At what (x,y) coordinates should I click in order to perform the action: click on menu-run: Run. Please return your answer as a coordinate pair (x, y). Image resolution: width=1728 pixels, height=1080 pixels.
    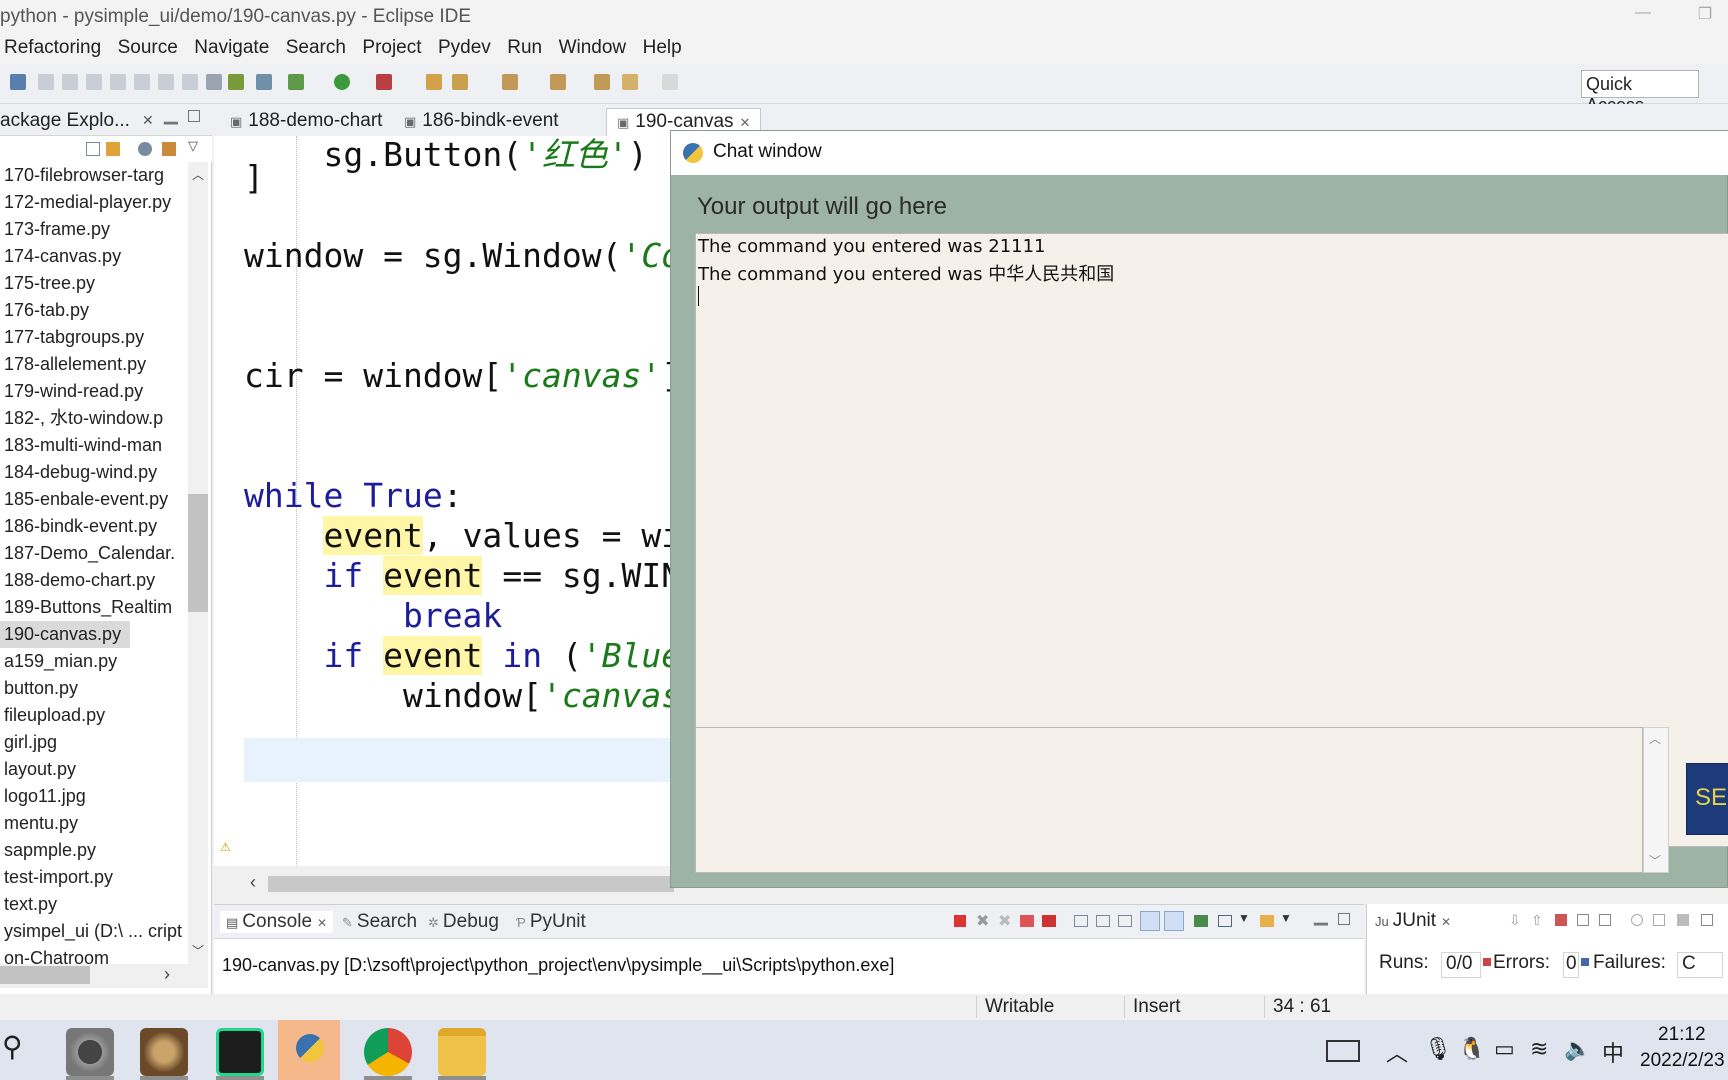
    Looking at the image, I should click on (524, 48).